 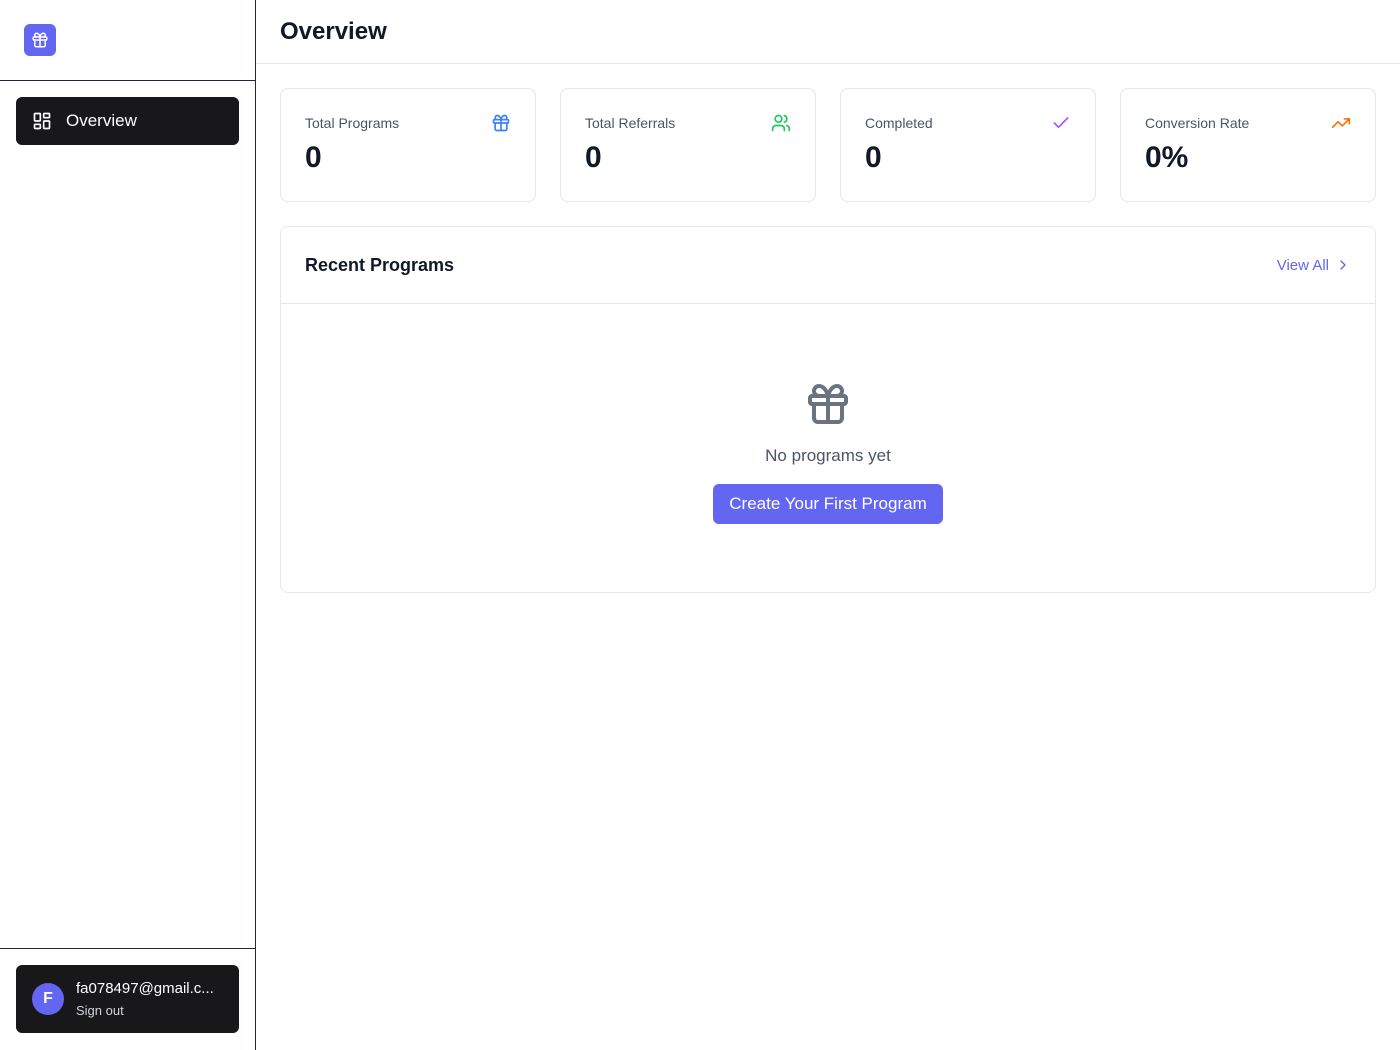 What do you see at coordinates (828, 265) in the screenshot?
I see `panel-header: Recent Programs View All` at bounding box center [828, 265].